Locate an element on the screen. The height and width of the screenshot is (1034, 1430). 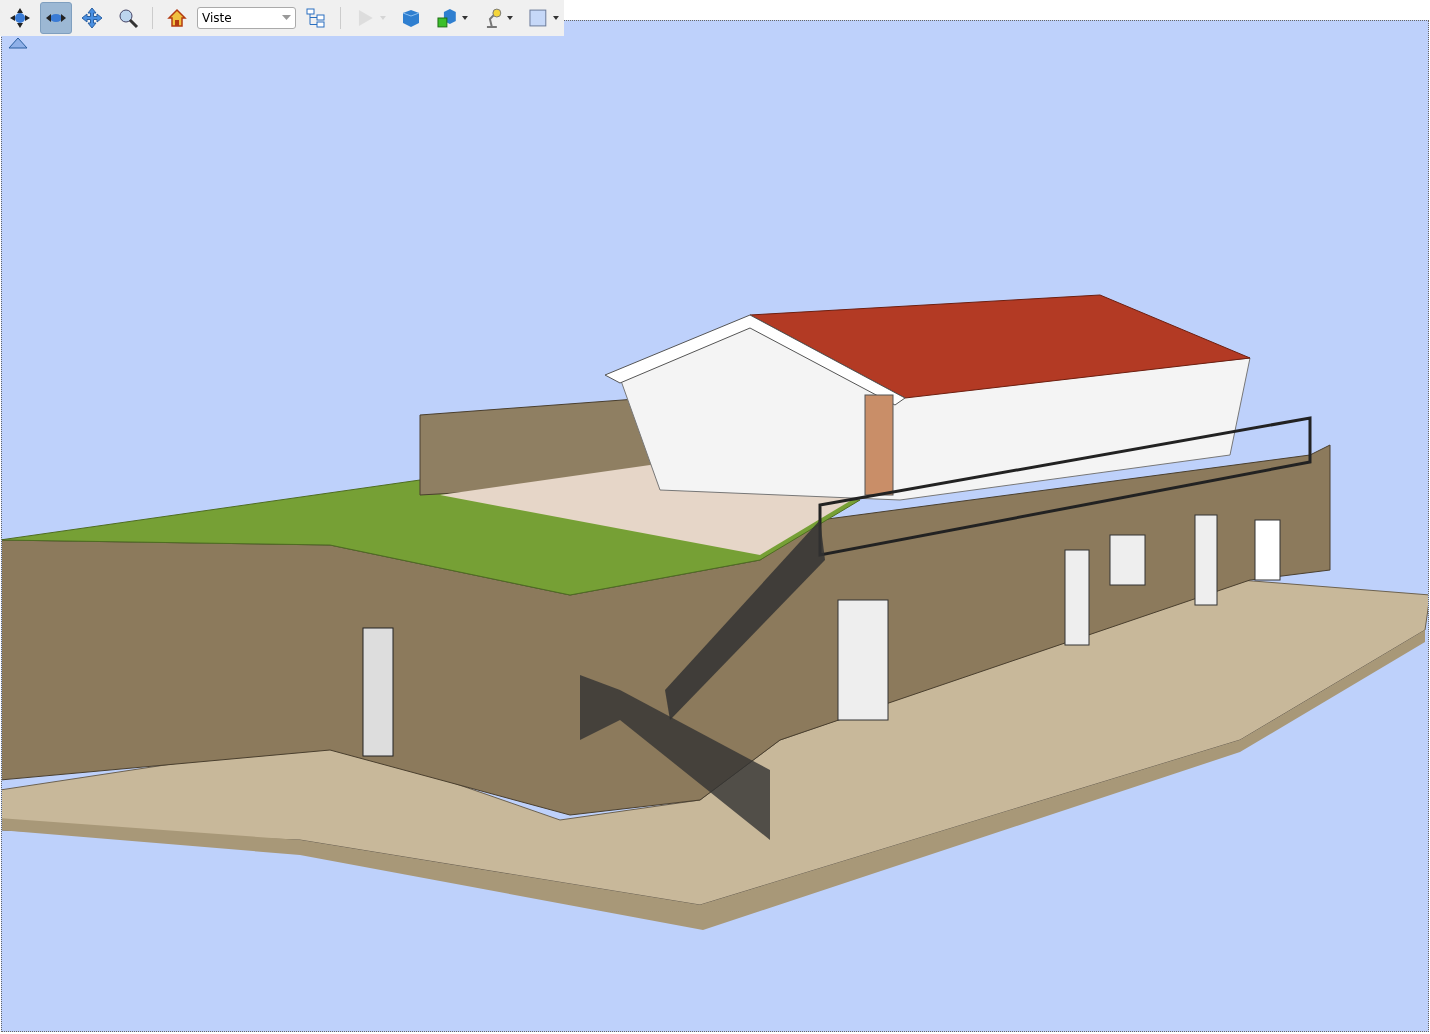
orbit-icon is located at coordinates (20, 18).